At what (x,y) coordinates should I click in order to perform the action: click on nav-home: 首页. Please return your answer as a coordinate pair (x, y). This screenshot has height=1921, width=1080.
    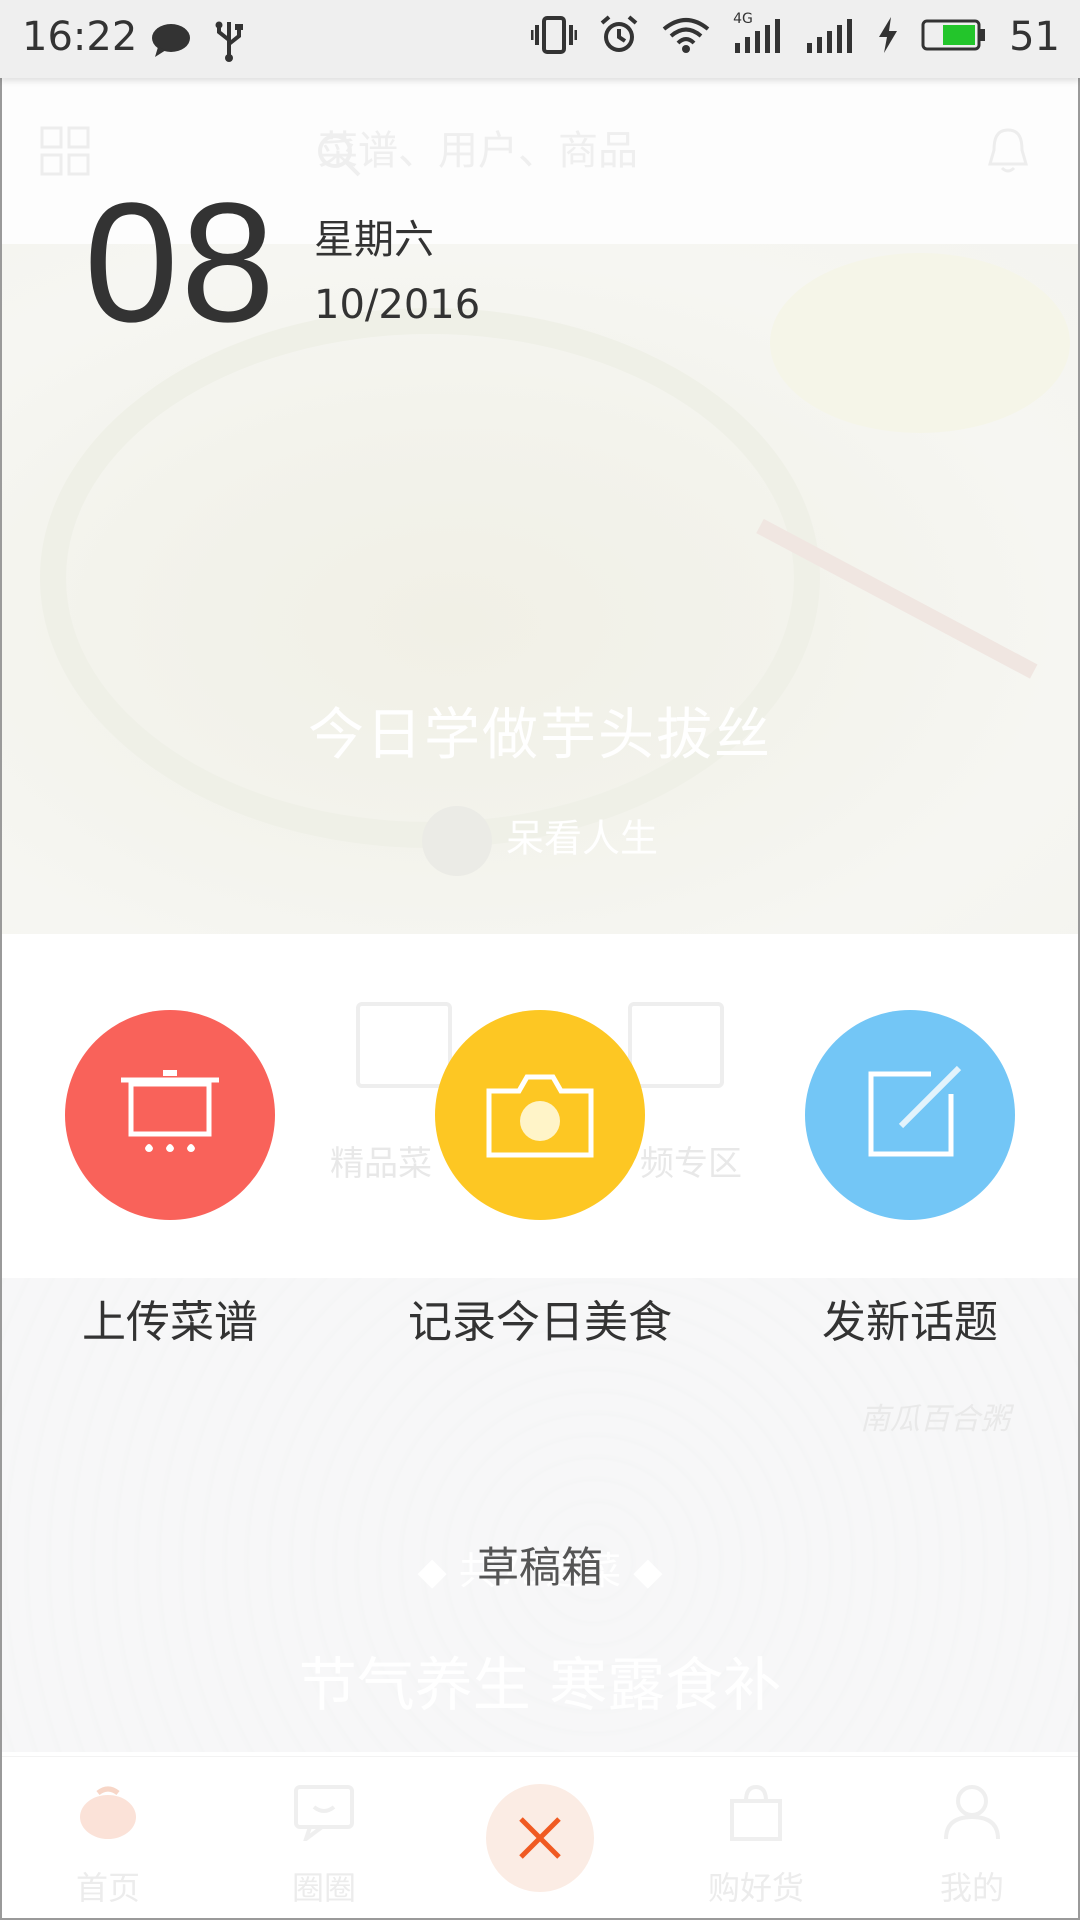
    Looking at the image, I should click on (108, 1846).